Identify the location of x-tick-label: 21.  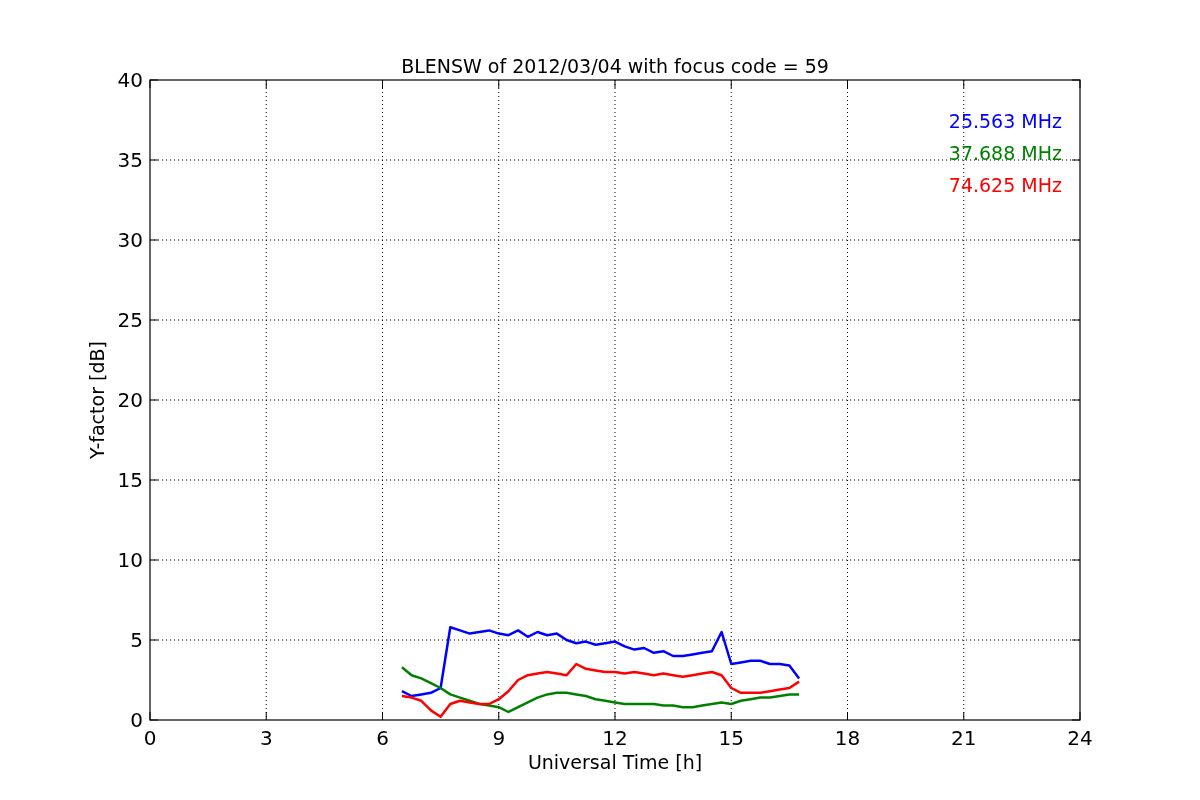
(964, 738).